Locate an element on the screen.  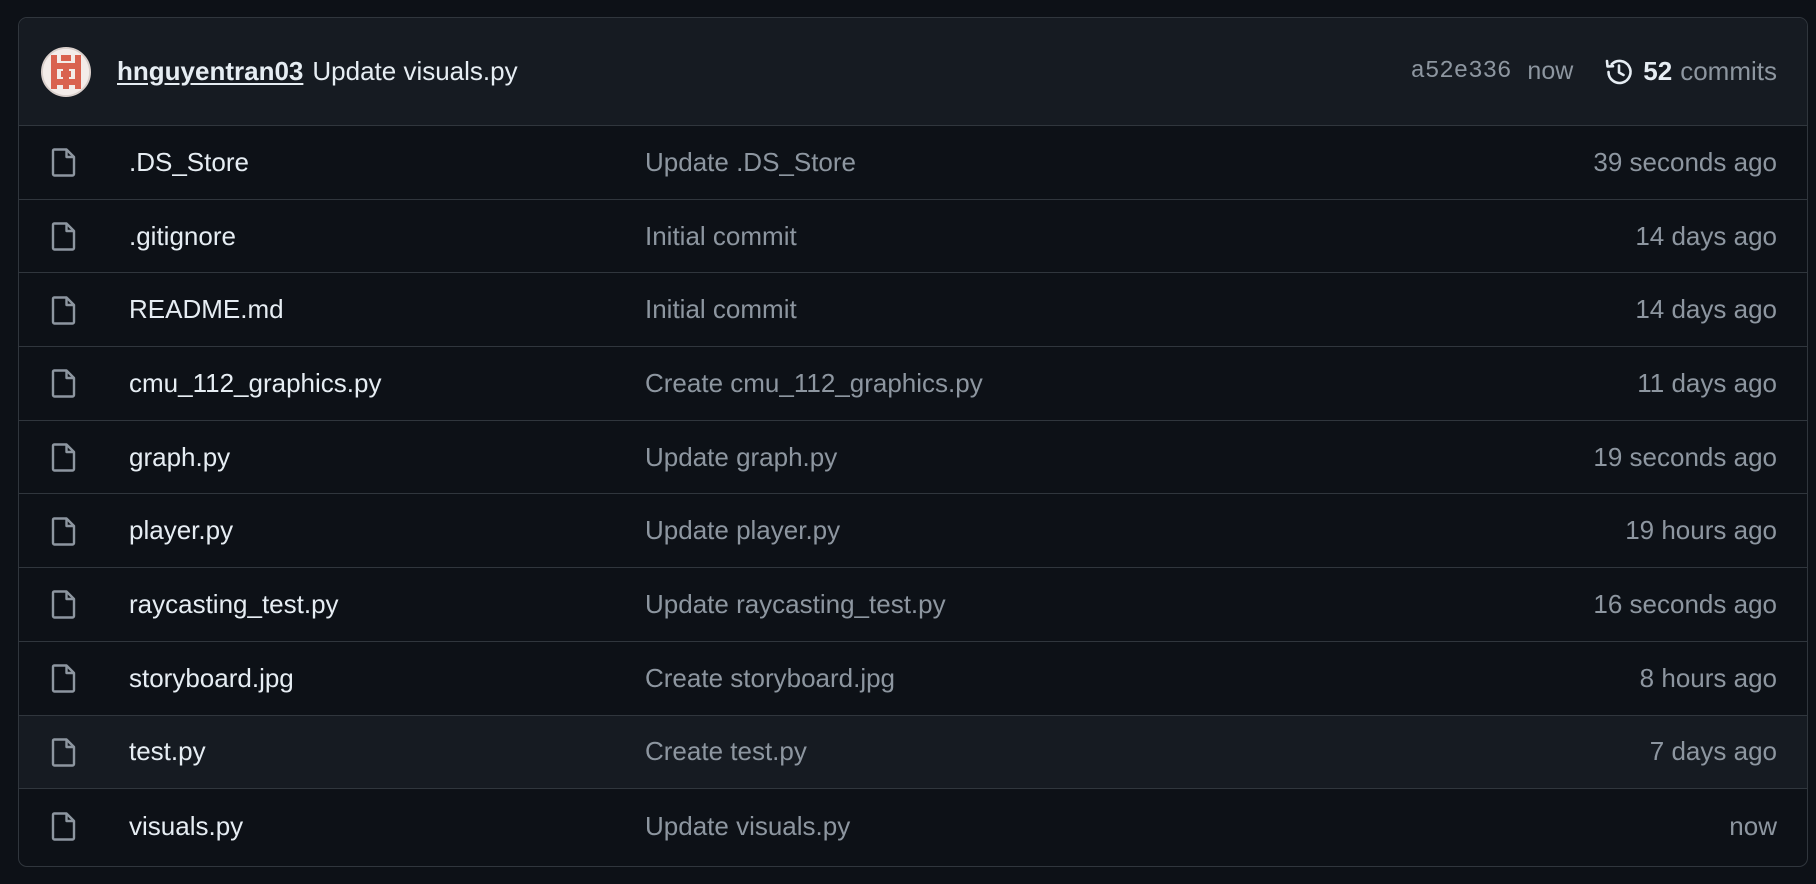
author-avatar is located at coordinates (66, 71).